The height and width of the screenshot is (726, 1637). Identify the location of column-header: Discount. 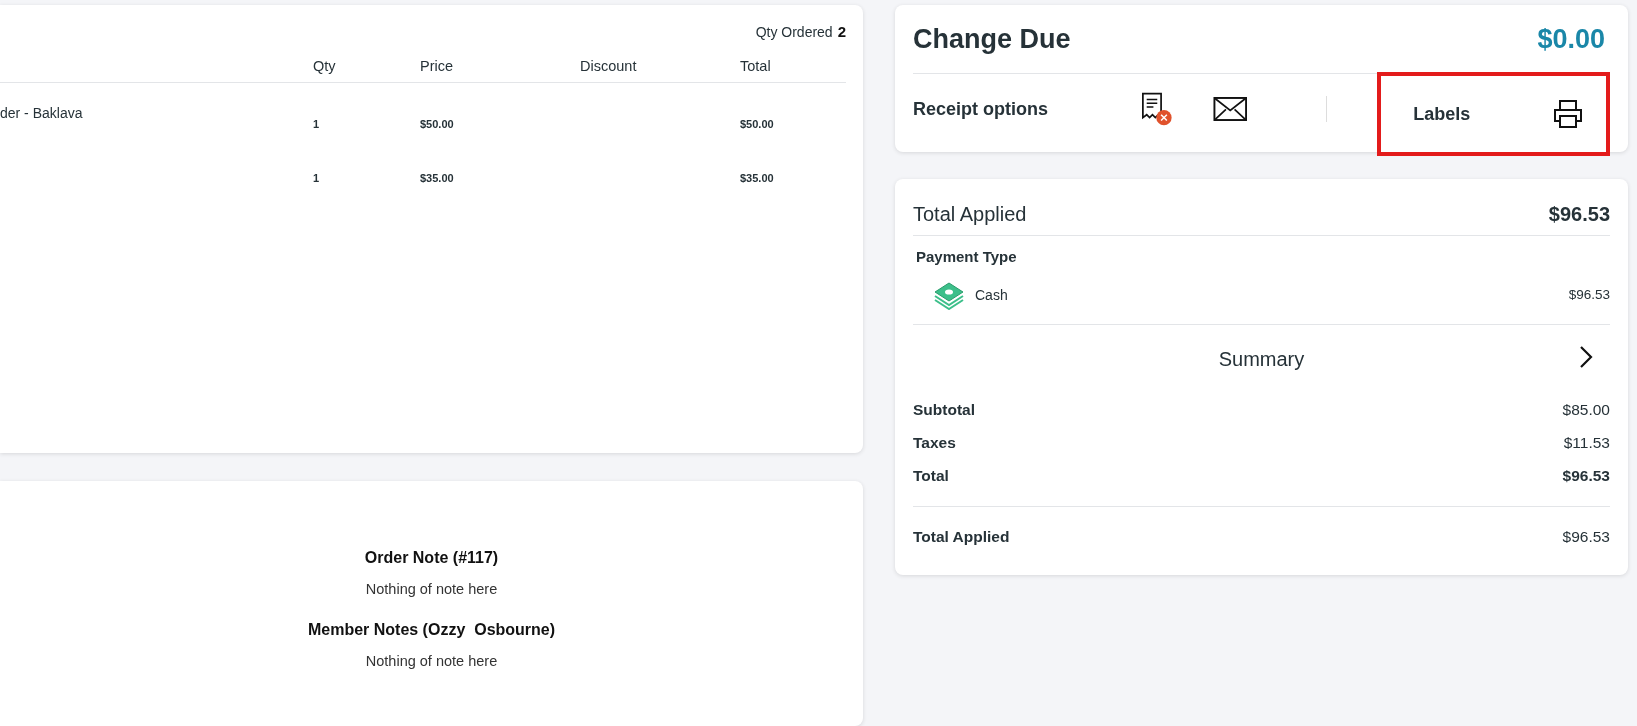
(609, 66).